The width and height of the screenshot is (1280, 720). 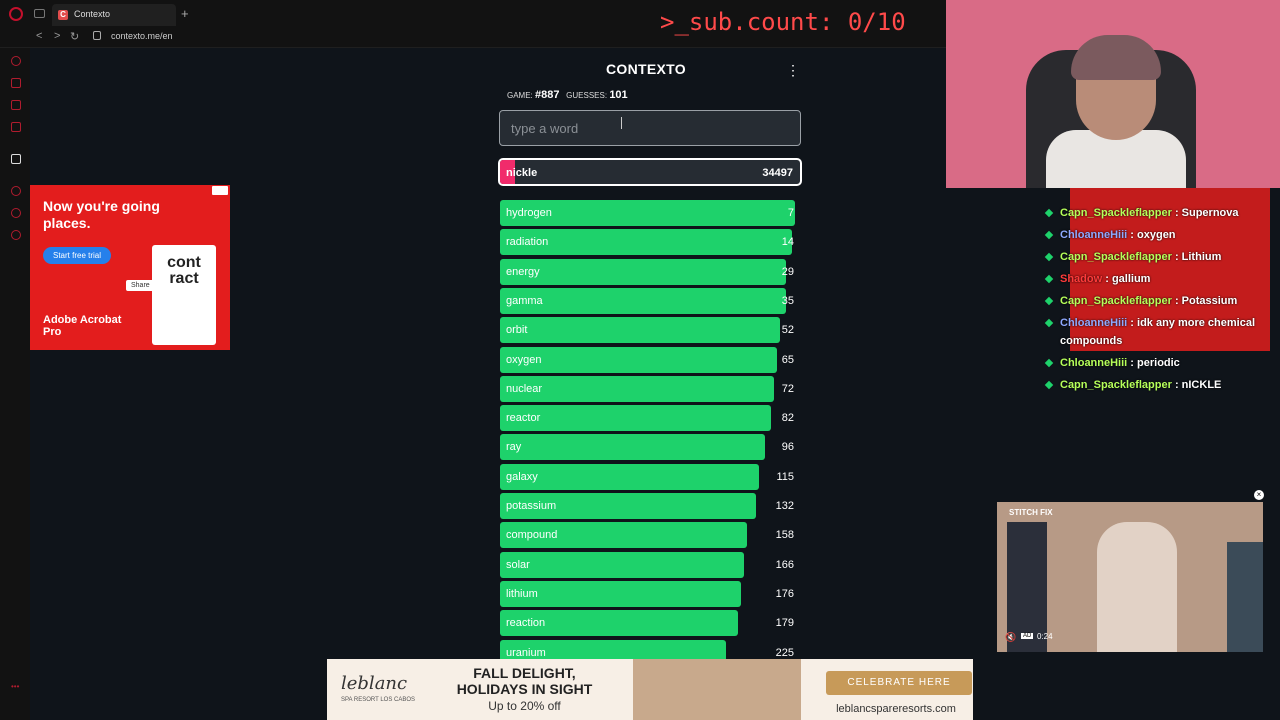 I want to click on guess-row: radiation 14, so click(x=649, y=242).